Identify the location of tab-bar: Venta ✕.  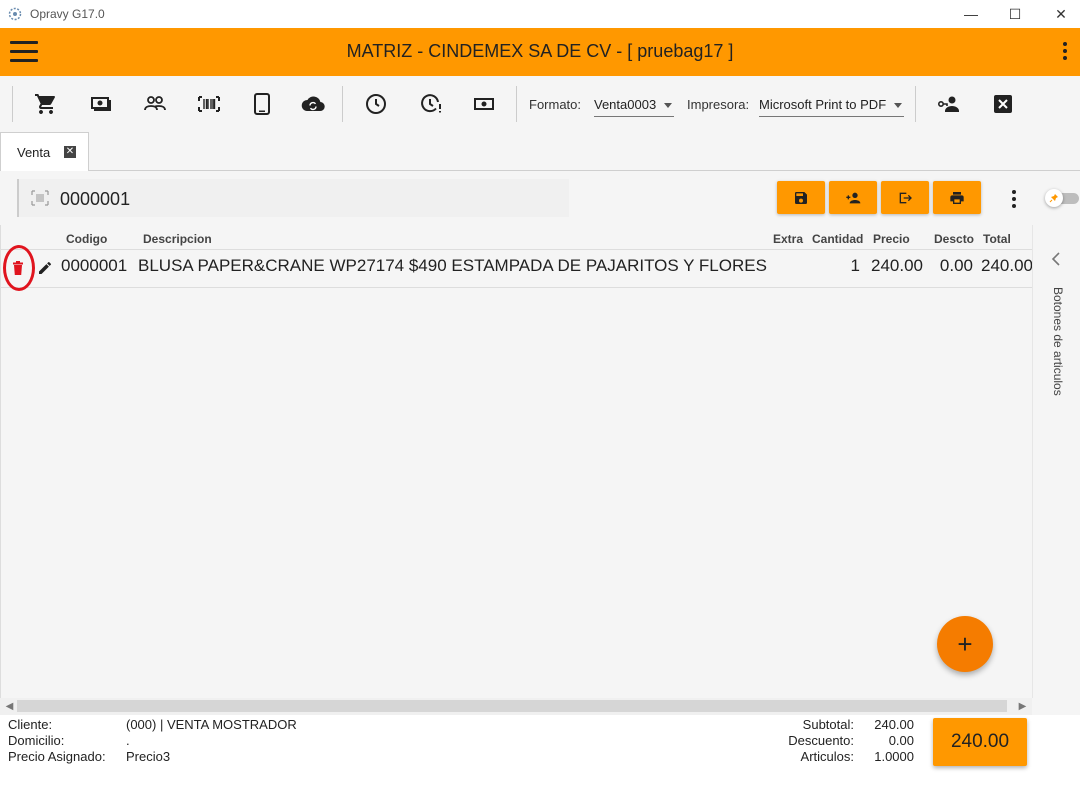
(540, 151).